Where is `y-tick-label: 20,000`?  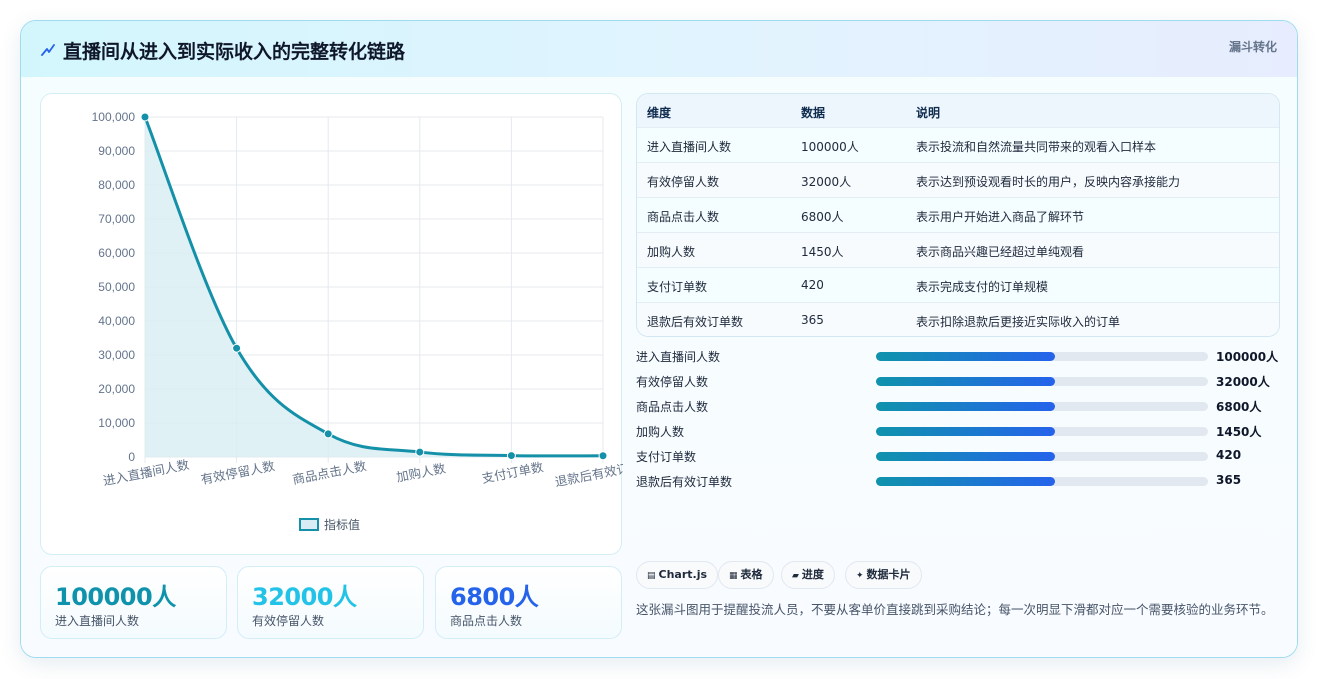
y-tick-label: 20,000 is located at coordinates (116, 389).